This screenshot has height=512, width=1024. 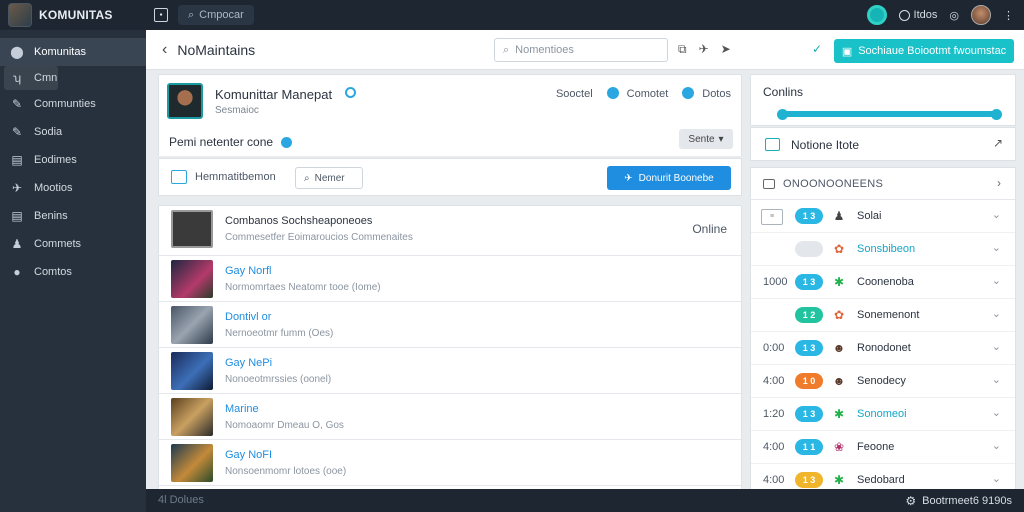 What do you see at coordinates (998, 143) in the screenshot?
I see `arrow-up-right-icon: ↗` at bounding box center [998, 143].